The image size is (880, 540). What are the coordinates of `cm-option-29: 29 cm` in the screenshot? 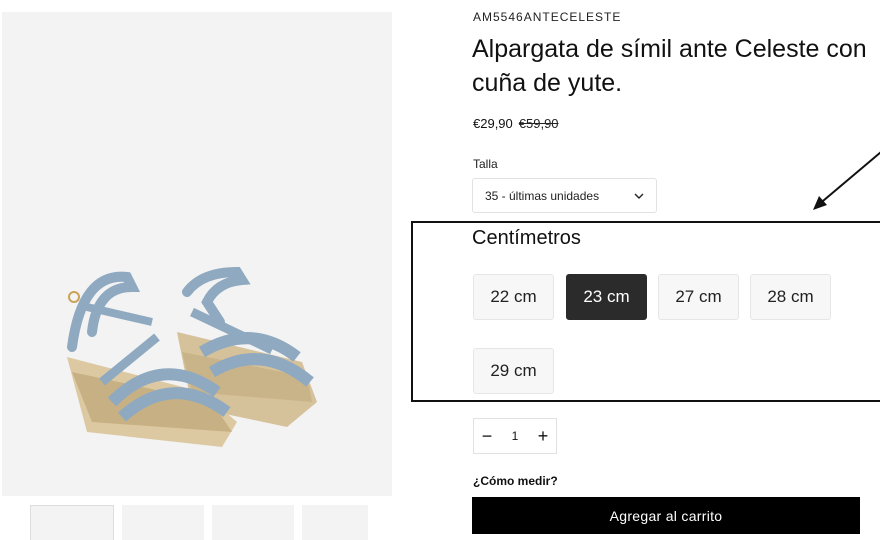 It's located at (513, 371).